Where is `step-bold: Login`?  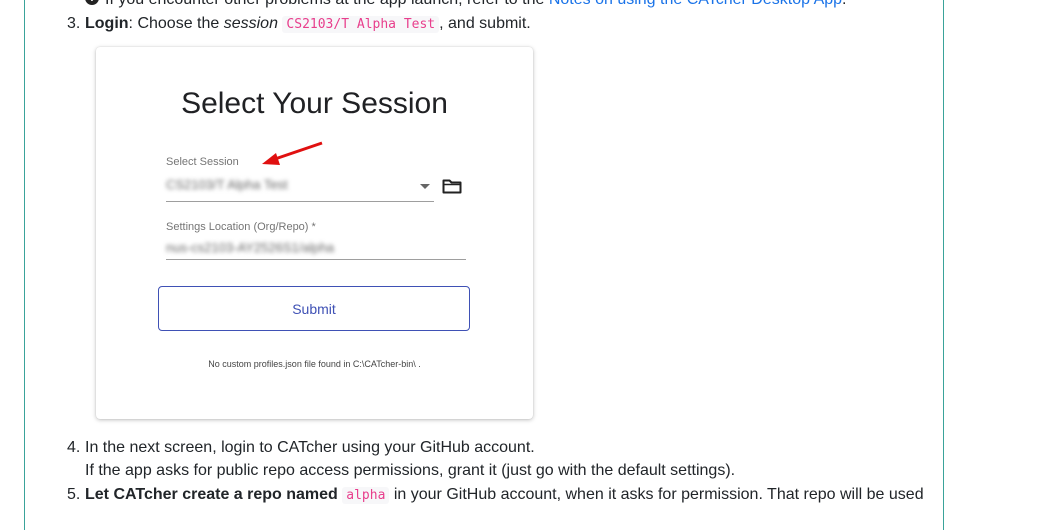
step-bold: Login is located at coordinates (107, 23).